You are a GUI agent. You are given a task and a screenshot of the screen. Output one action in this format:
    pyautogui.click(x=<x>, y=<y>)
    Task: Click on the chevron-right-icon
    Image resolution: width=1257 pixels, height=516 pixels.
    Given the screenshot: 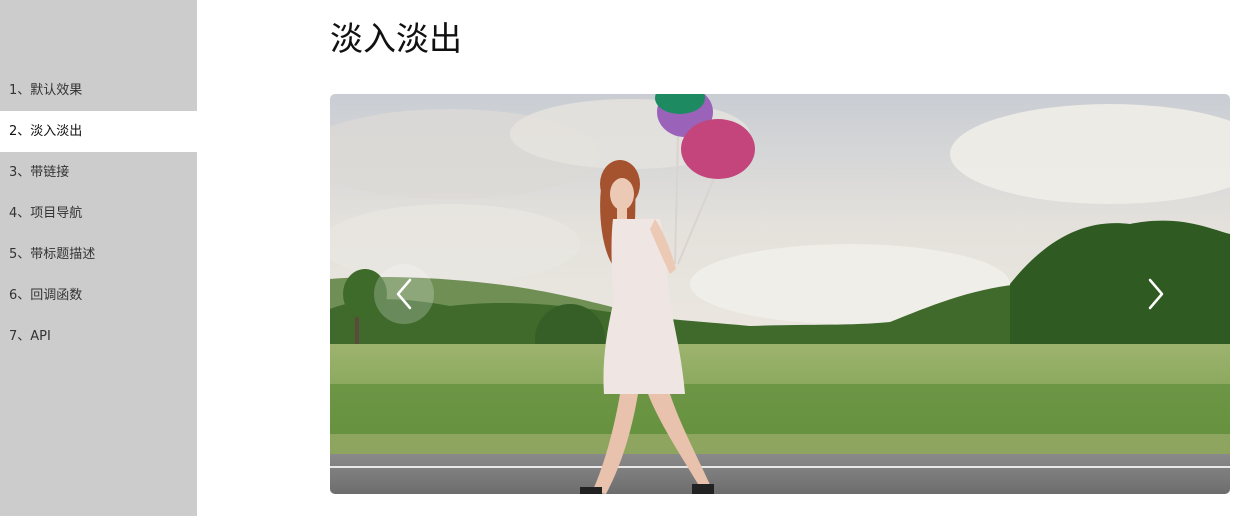 What is the action you would take?
    pyautogui.click(x=1156, y=294)
    